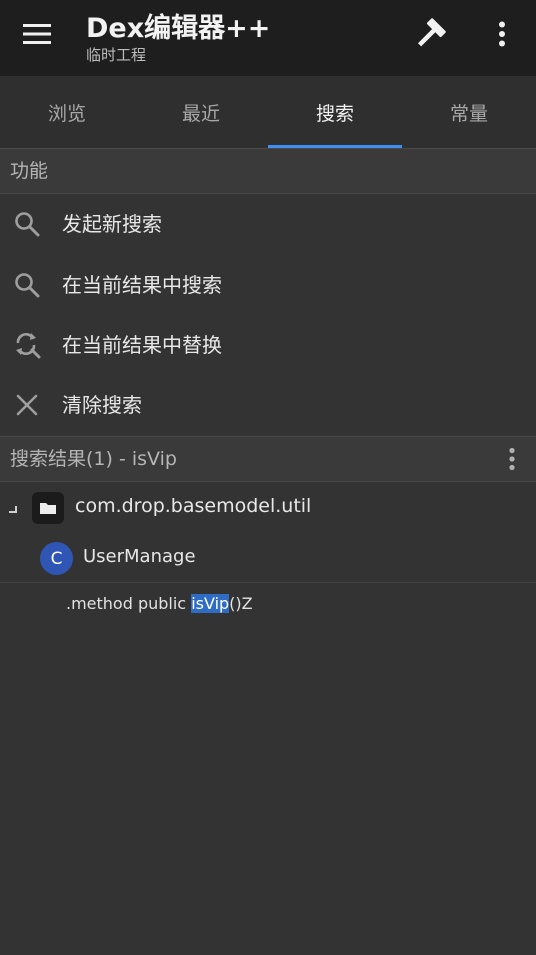 This screenshot has height=955, width=536. Describe the element at coordinates (268, 582) in the screenshot. I see `divider` at that location.